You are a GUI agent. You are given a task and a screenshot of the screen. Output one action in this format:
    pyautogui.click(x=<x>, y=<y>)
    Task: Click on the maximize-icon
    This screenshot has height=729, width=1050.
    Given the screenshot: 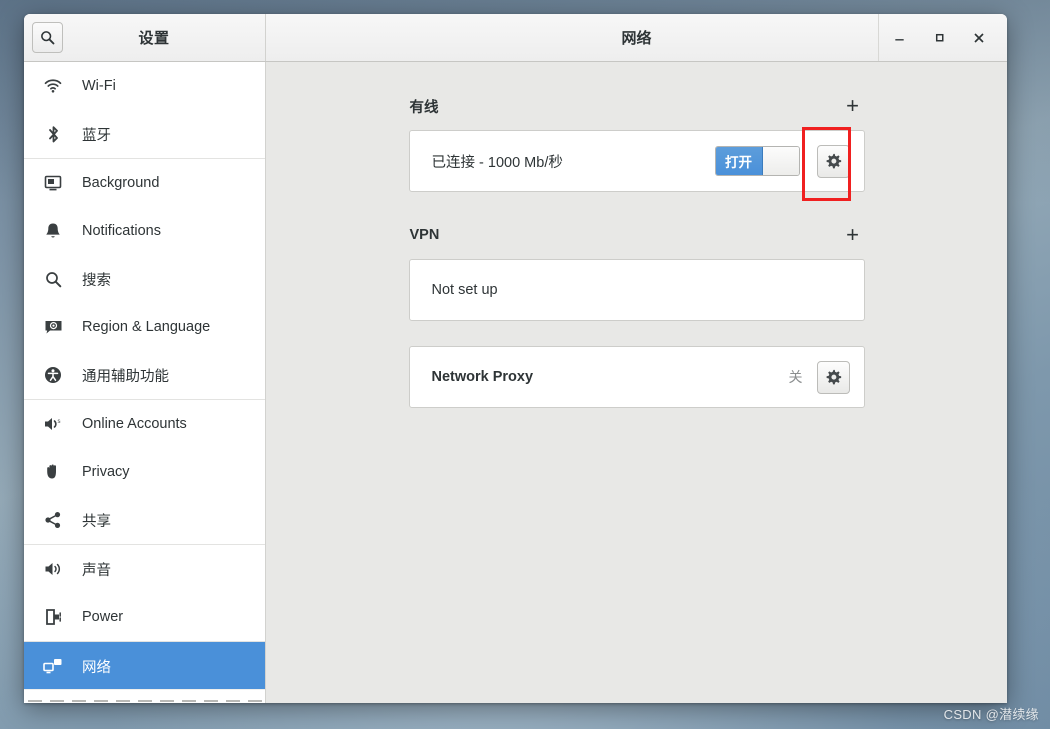 What is the action you would take?
    pyautogui.click(x=939, y=37)
    